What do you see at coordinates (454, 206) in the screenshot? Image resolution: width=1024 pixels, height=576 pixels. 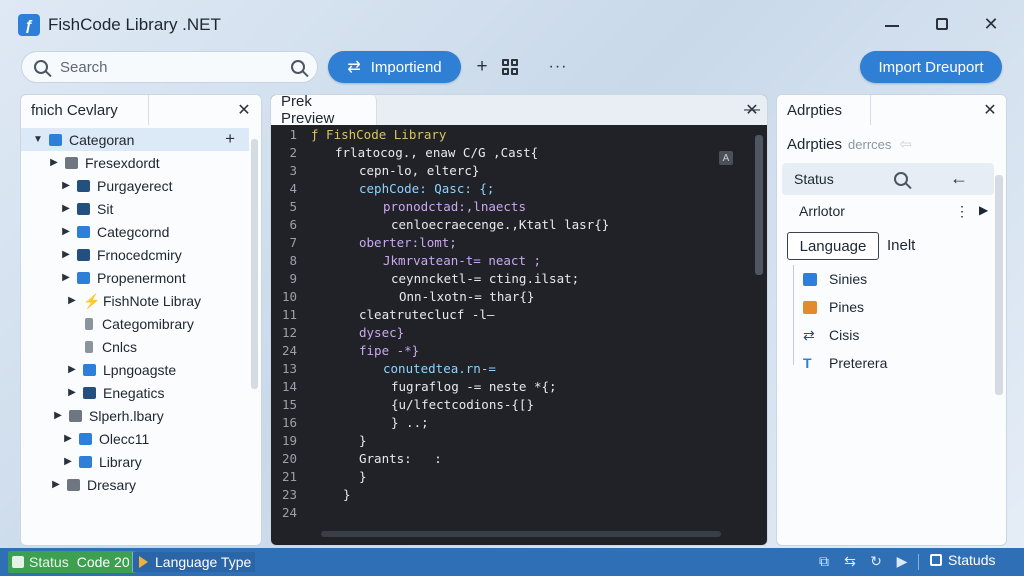 I see `code-text: pronodctad:,lnaects` at bounding box center [454, 206].